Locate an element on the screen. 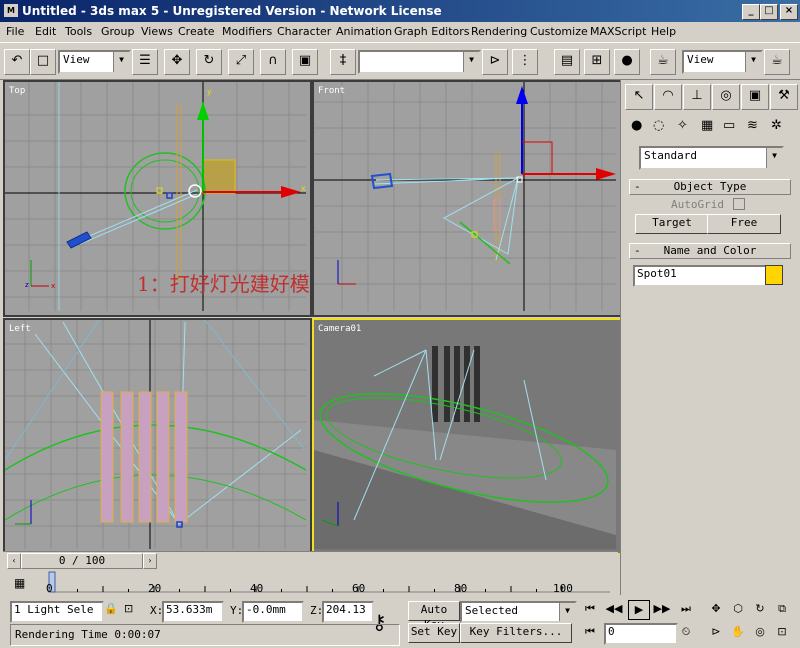 The height and width of the screenshot is (648, 800). menu-group: Group is located at coordinates (118, 31).